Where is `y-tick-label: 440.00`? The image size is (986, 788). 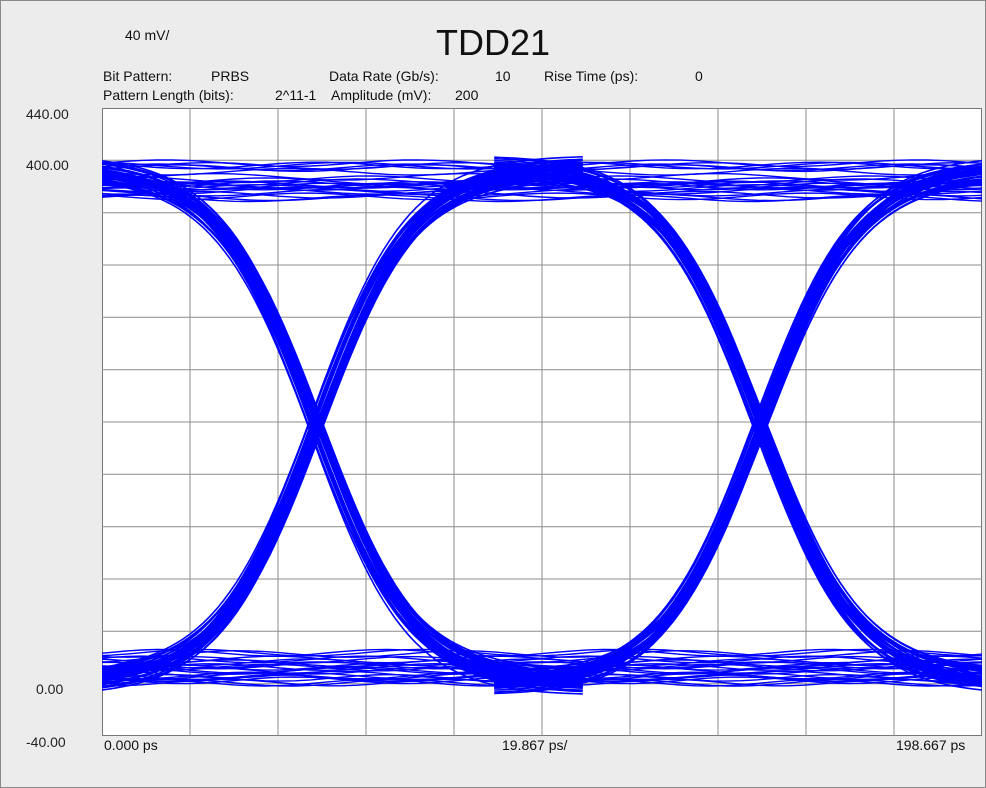 y-tick-label: 440.00 is located at coordinates (47, 114).